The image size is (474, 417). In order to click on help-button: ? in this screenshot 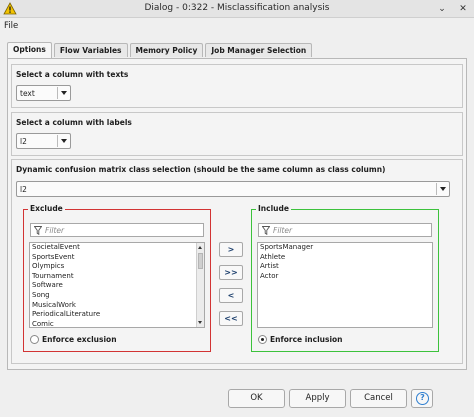, I will do `click(422, 398)`.